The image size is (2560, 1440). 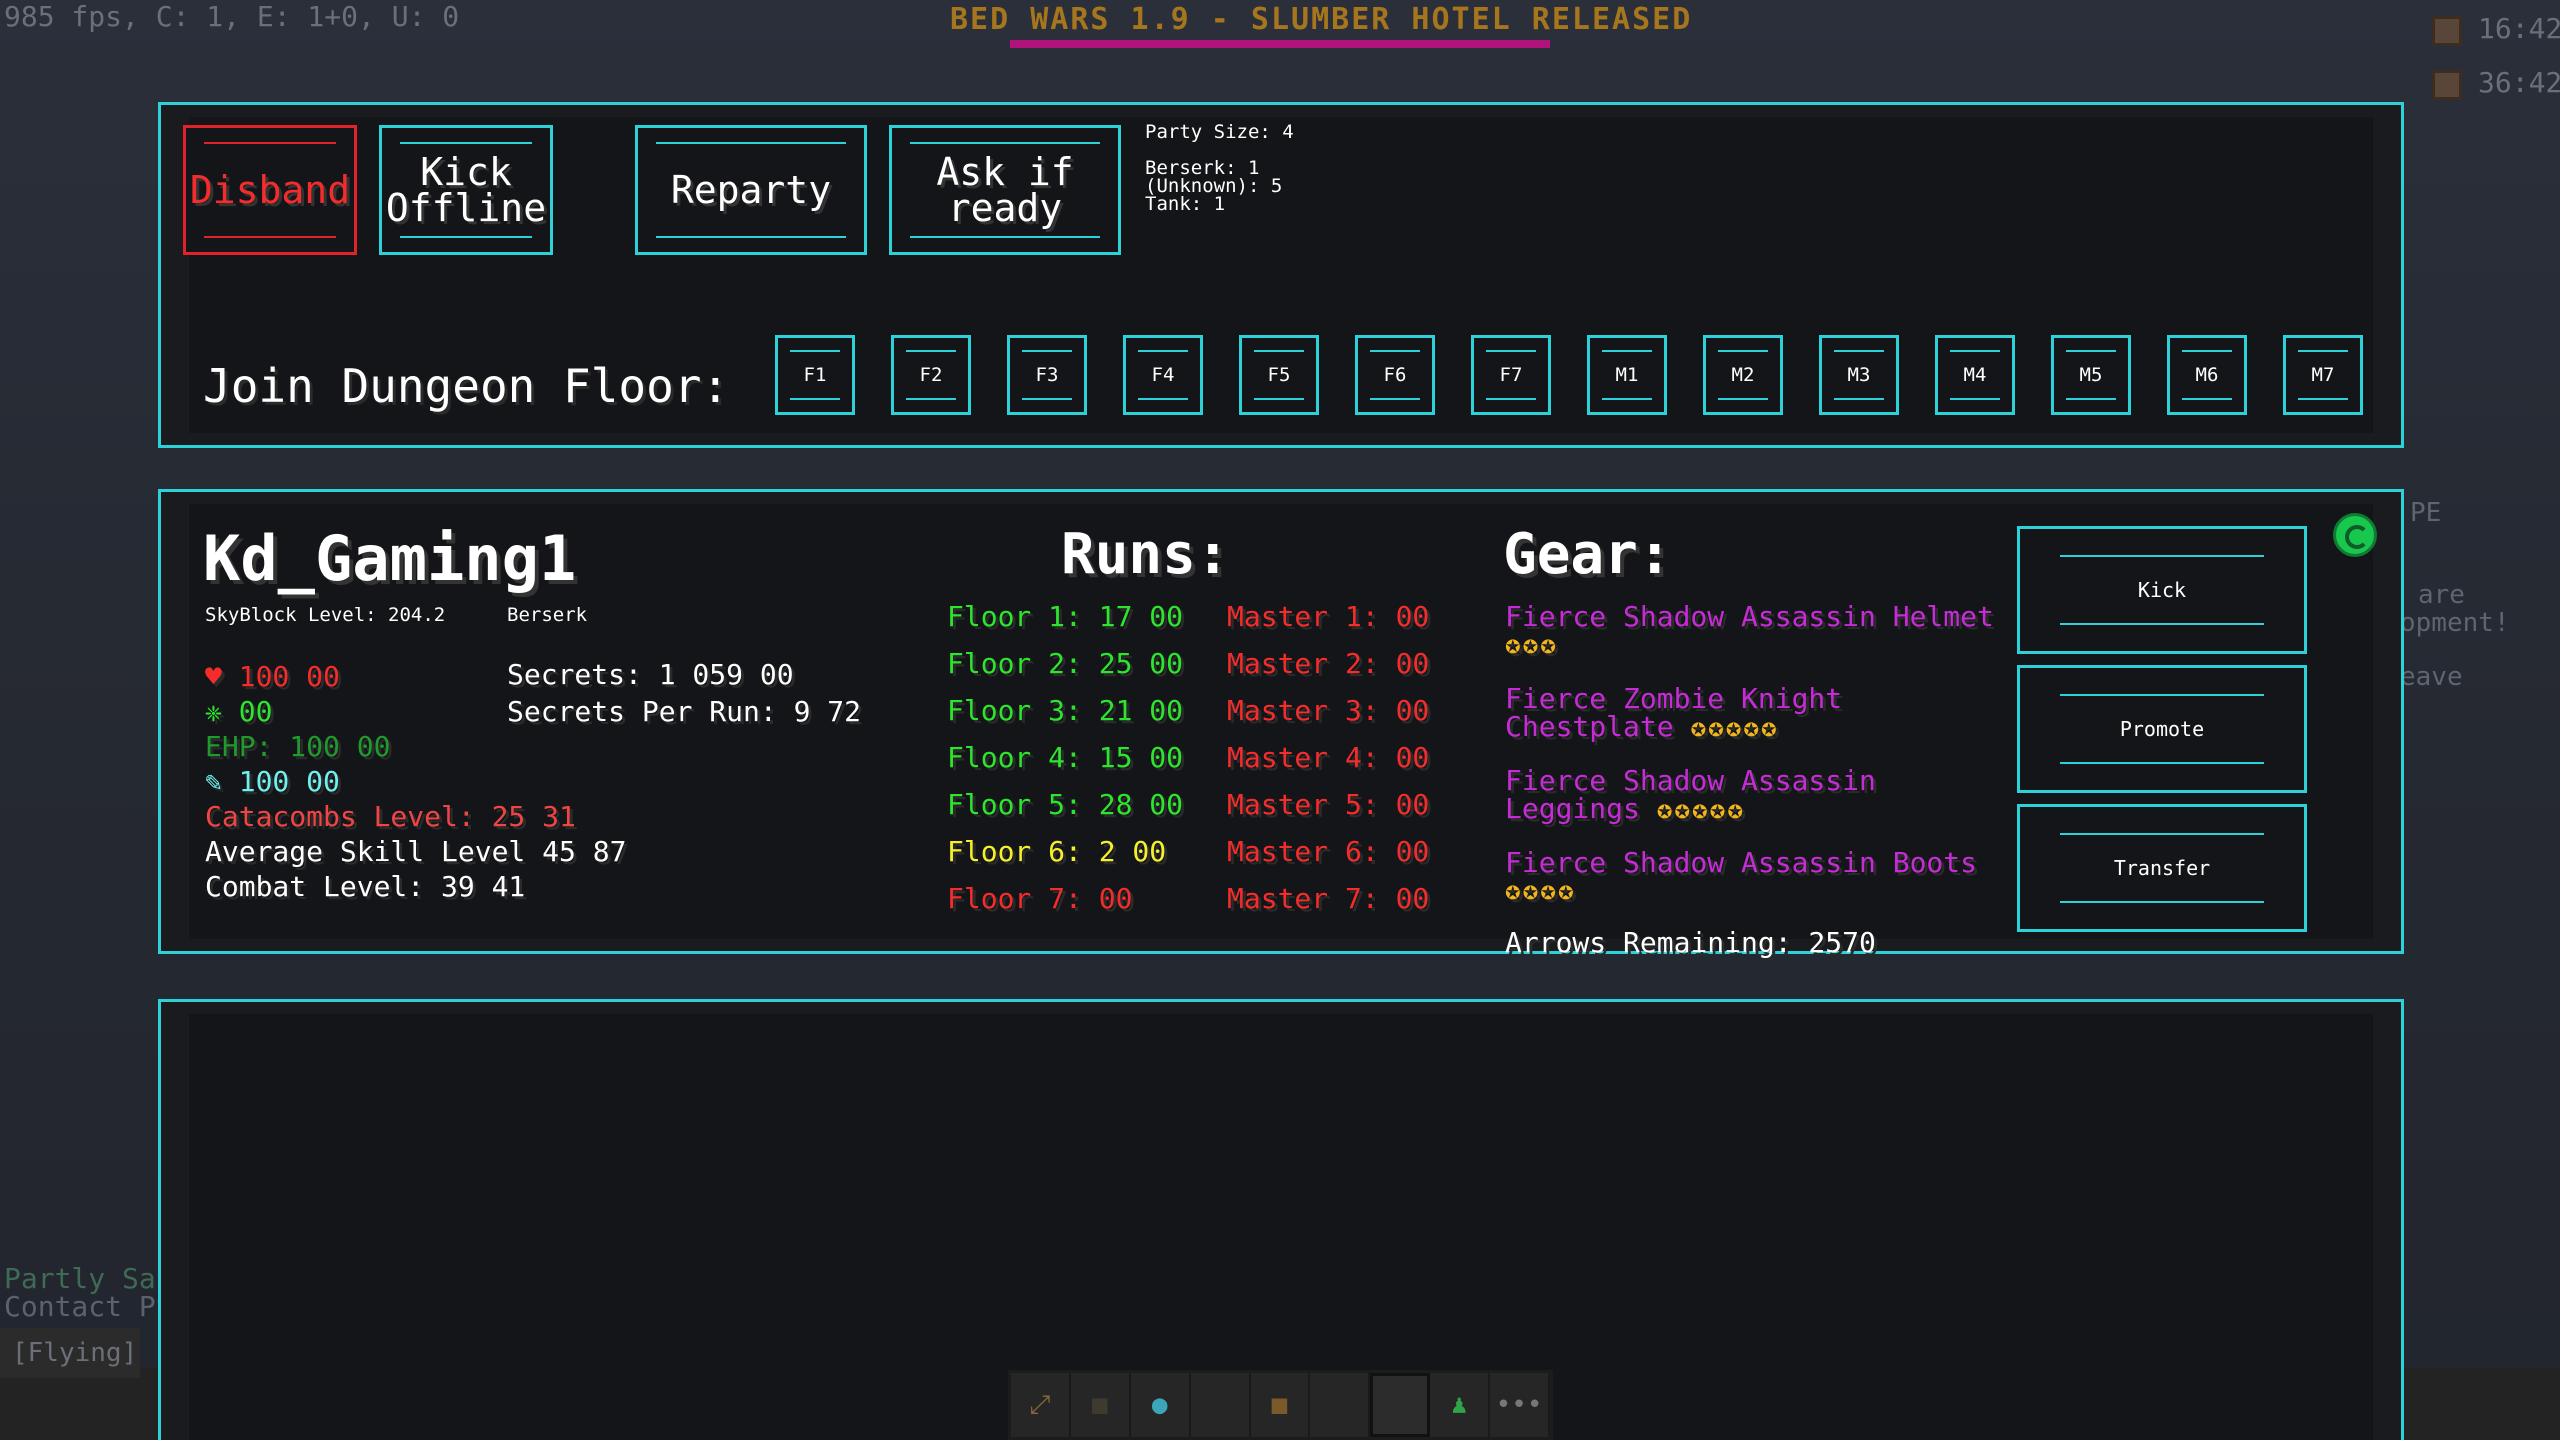 I want to click on average-skill-level: Average Skill Level 45 87, so click(x=416, y=851).